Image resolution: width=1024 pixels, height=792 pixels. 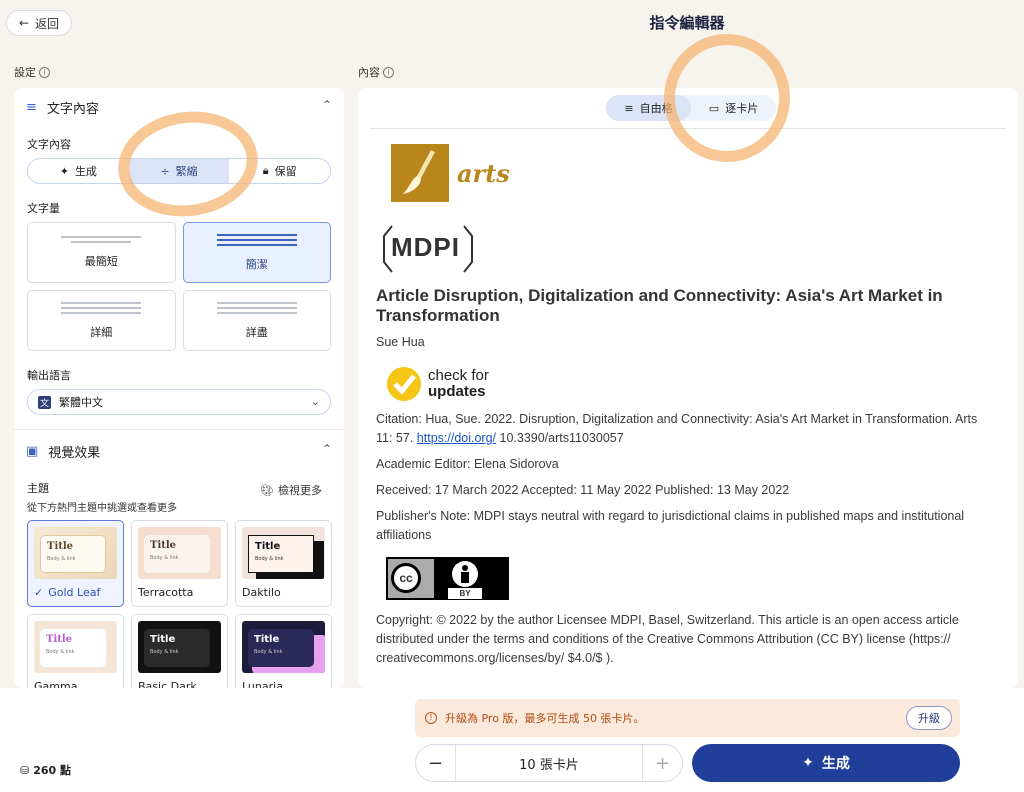 I want to click on theme-card-basic-dark: Title Body & link Basic Dark, so click(x=179, y=651).